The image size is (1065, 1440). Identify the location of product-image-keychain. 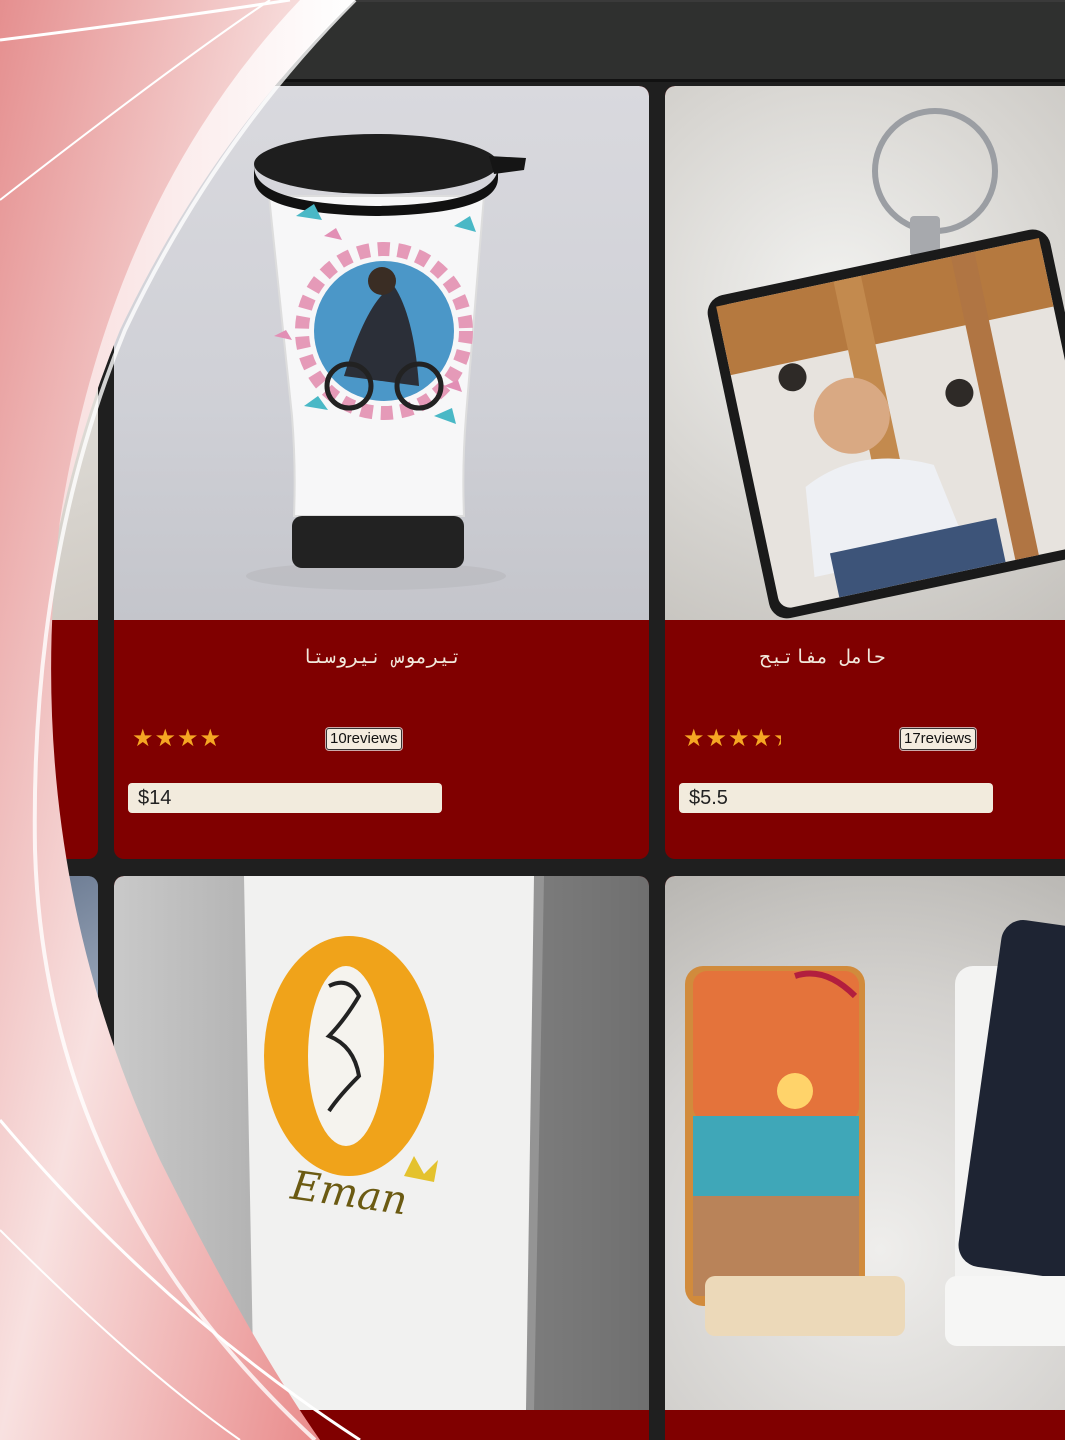
(865, 353).